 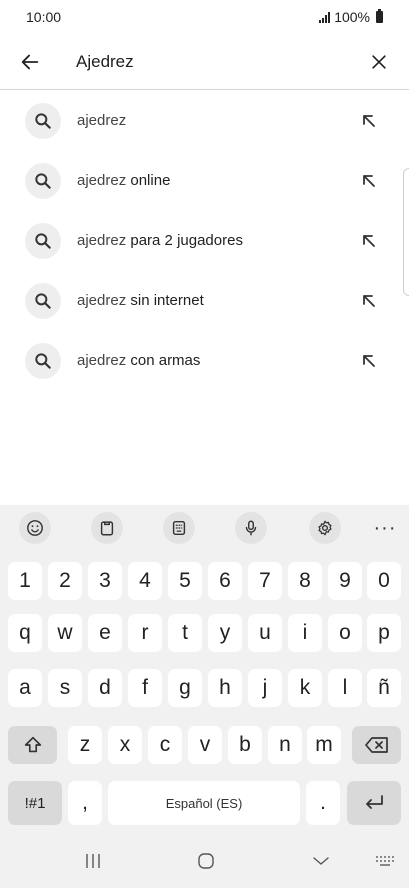 I want to click on key-4: 4, so click(x=145, y=581).